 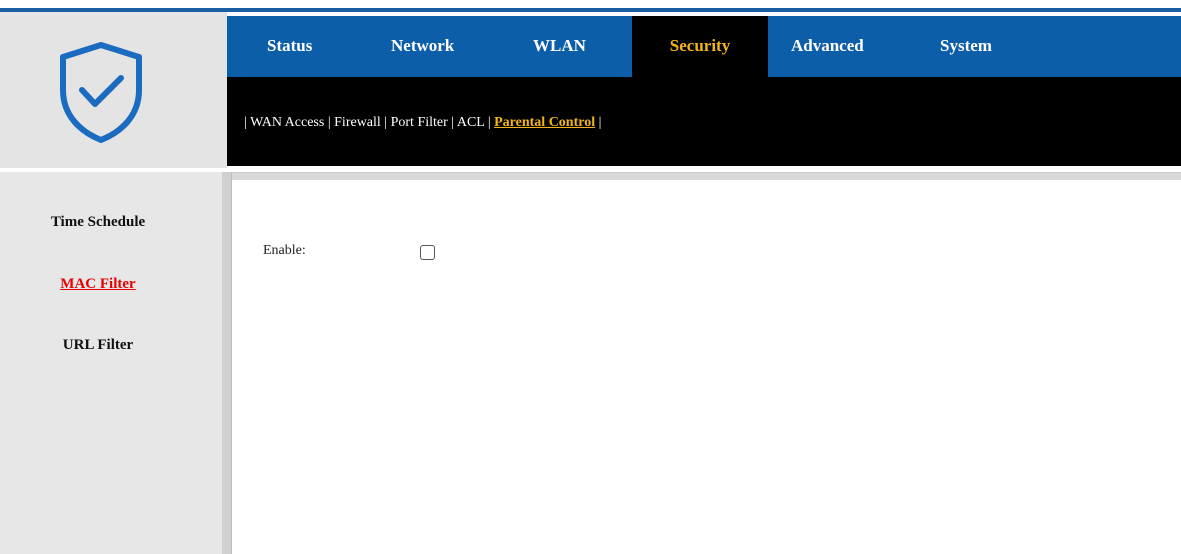 What do you see at coordinates (111, 363) in the screenshot?
I see `left-sidebar: Time Schedule MAC Filter URL Filter` at bounding box center [111, 363].